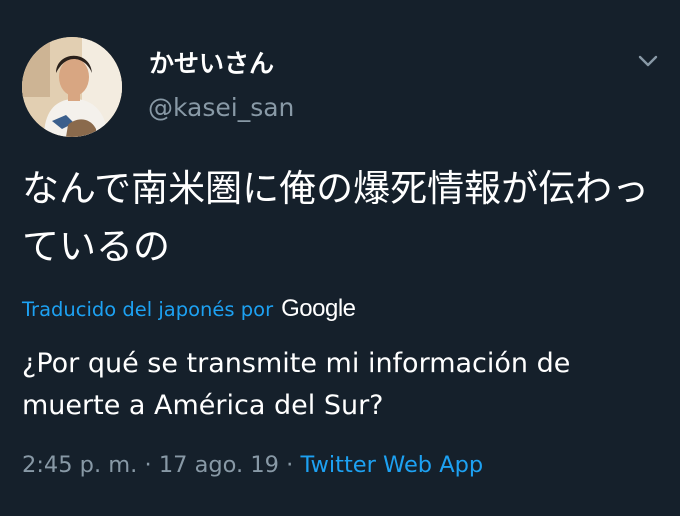 Image resolution: width=680 pixels, height=516 pixels. Describe the element at coordinates (148, 309) in the screenshot. I see `translation-label: Traducido del japonés por` at that location.